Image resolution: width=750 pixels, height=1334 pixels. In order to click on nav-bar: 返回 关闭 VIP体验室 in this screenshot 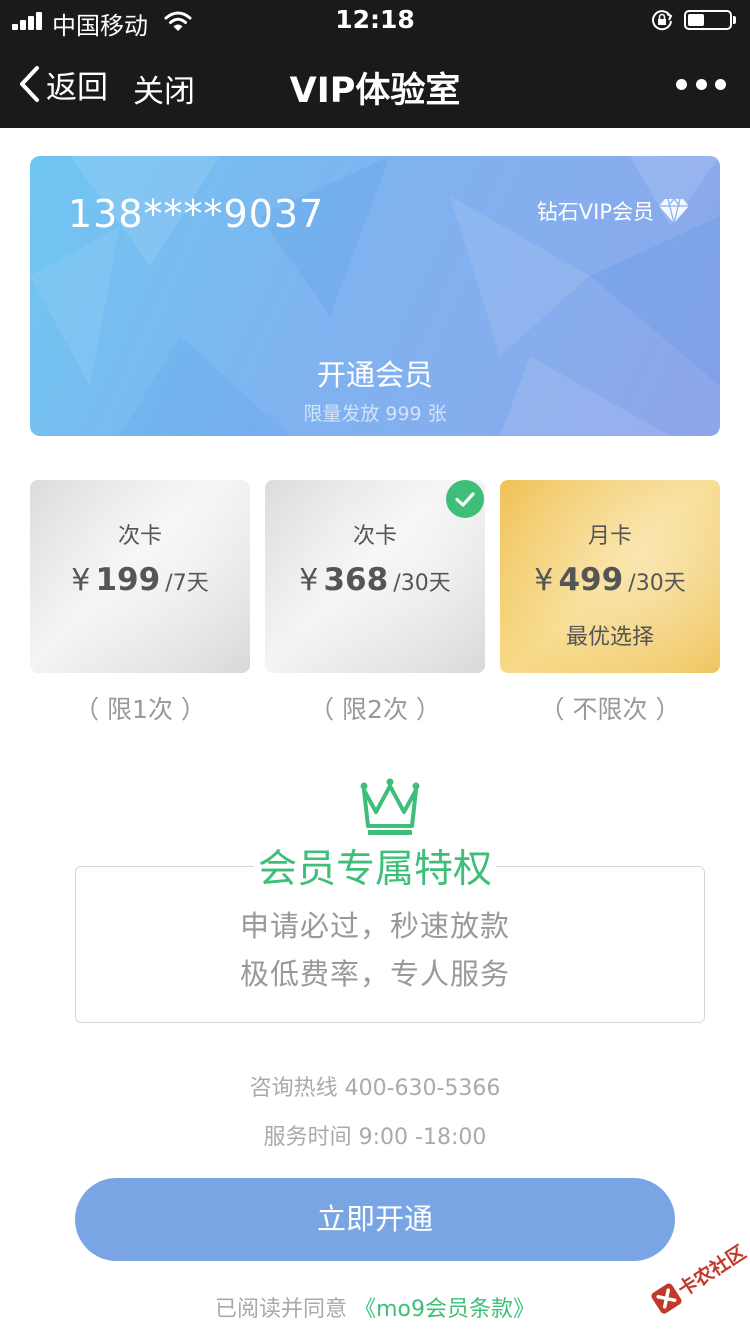, I will do `click(375, 84)`.